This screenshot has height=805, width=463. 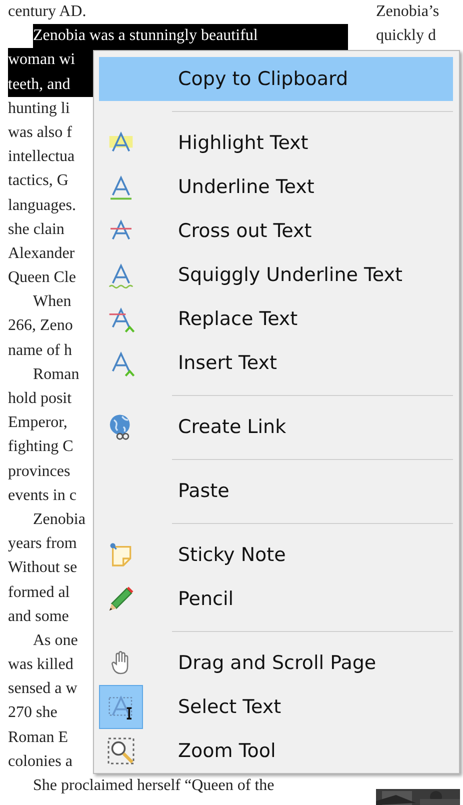 What do you see at coordinates (406, 35) in the screenshot?
I see `document-text-line: quickly d` at bounding box center [406, 35].